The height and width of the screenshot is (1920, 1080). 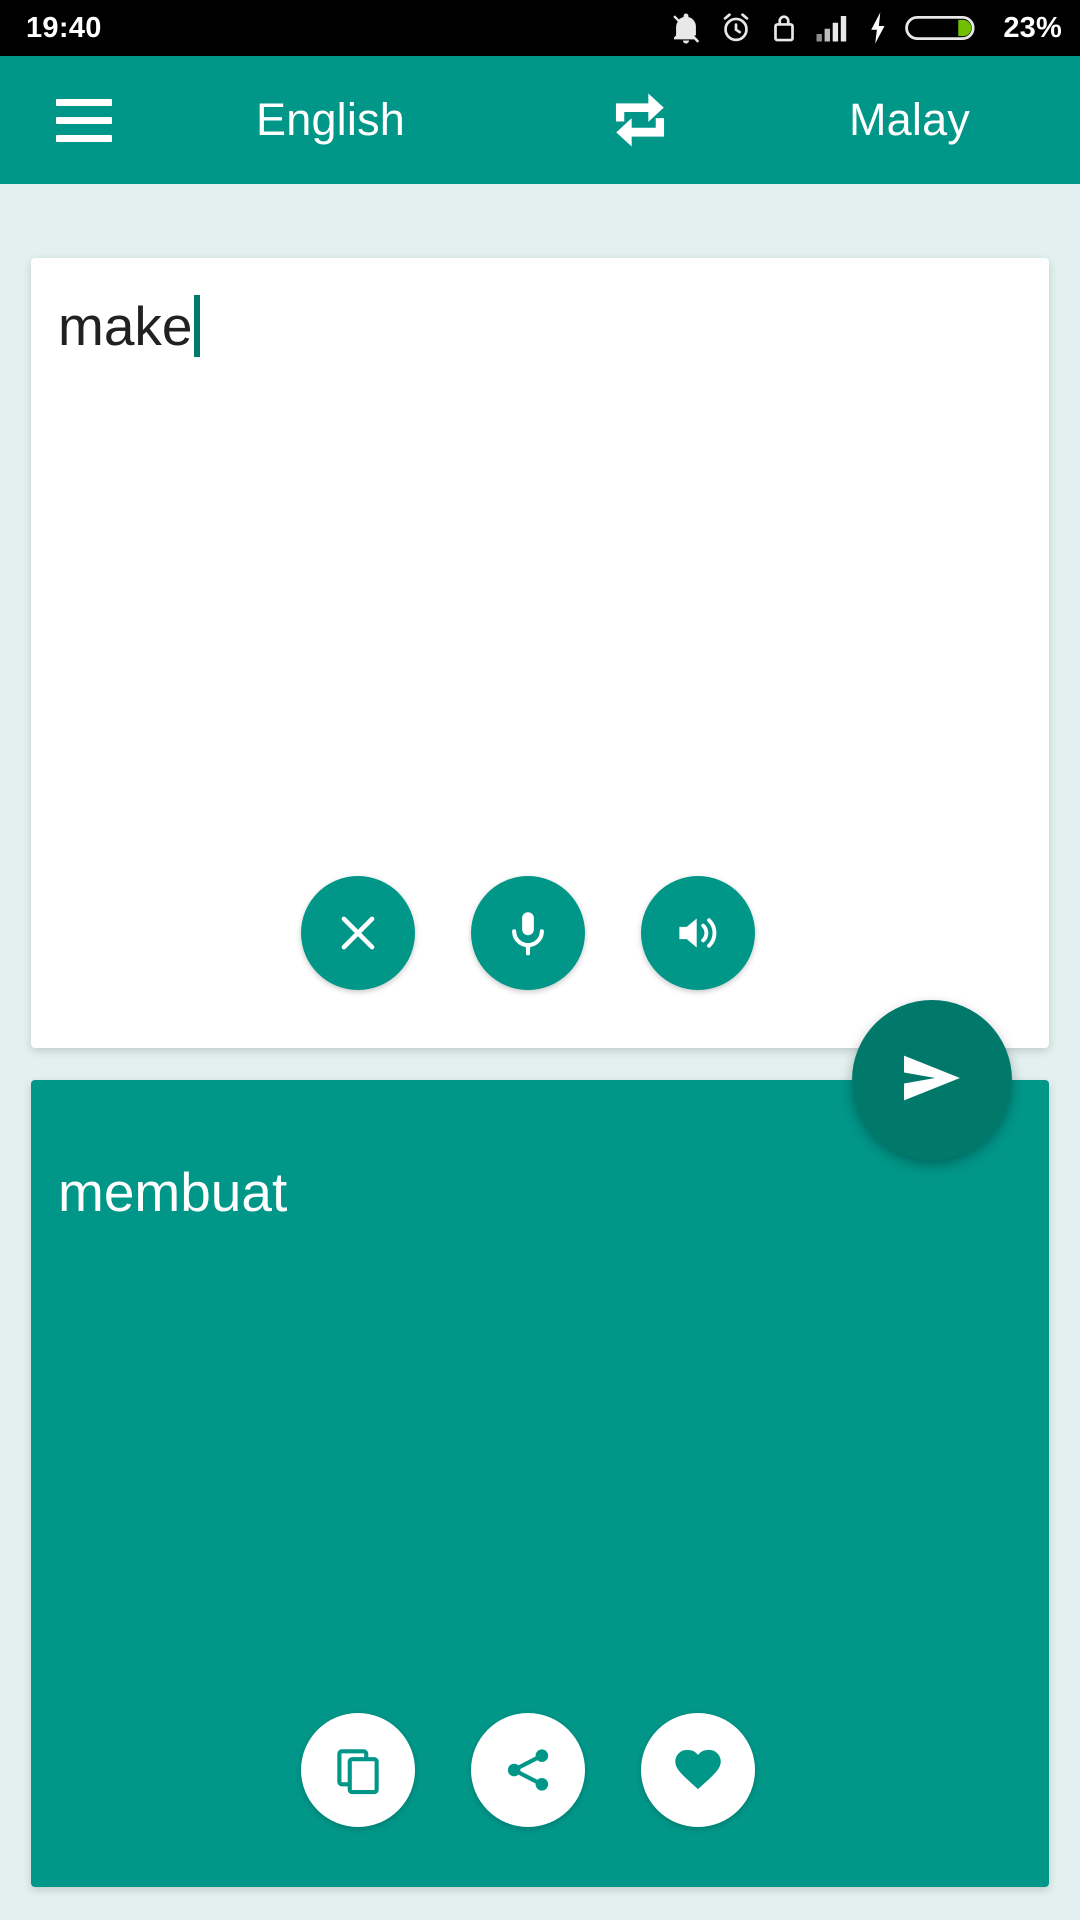 I want to click on heart-icon, so click(x=698, y=1770).